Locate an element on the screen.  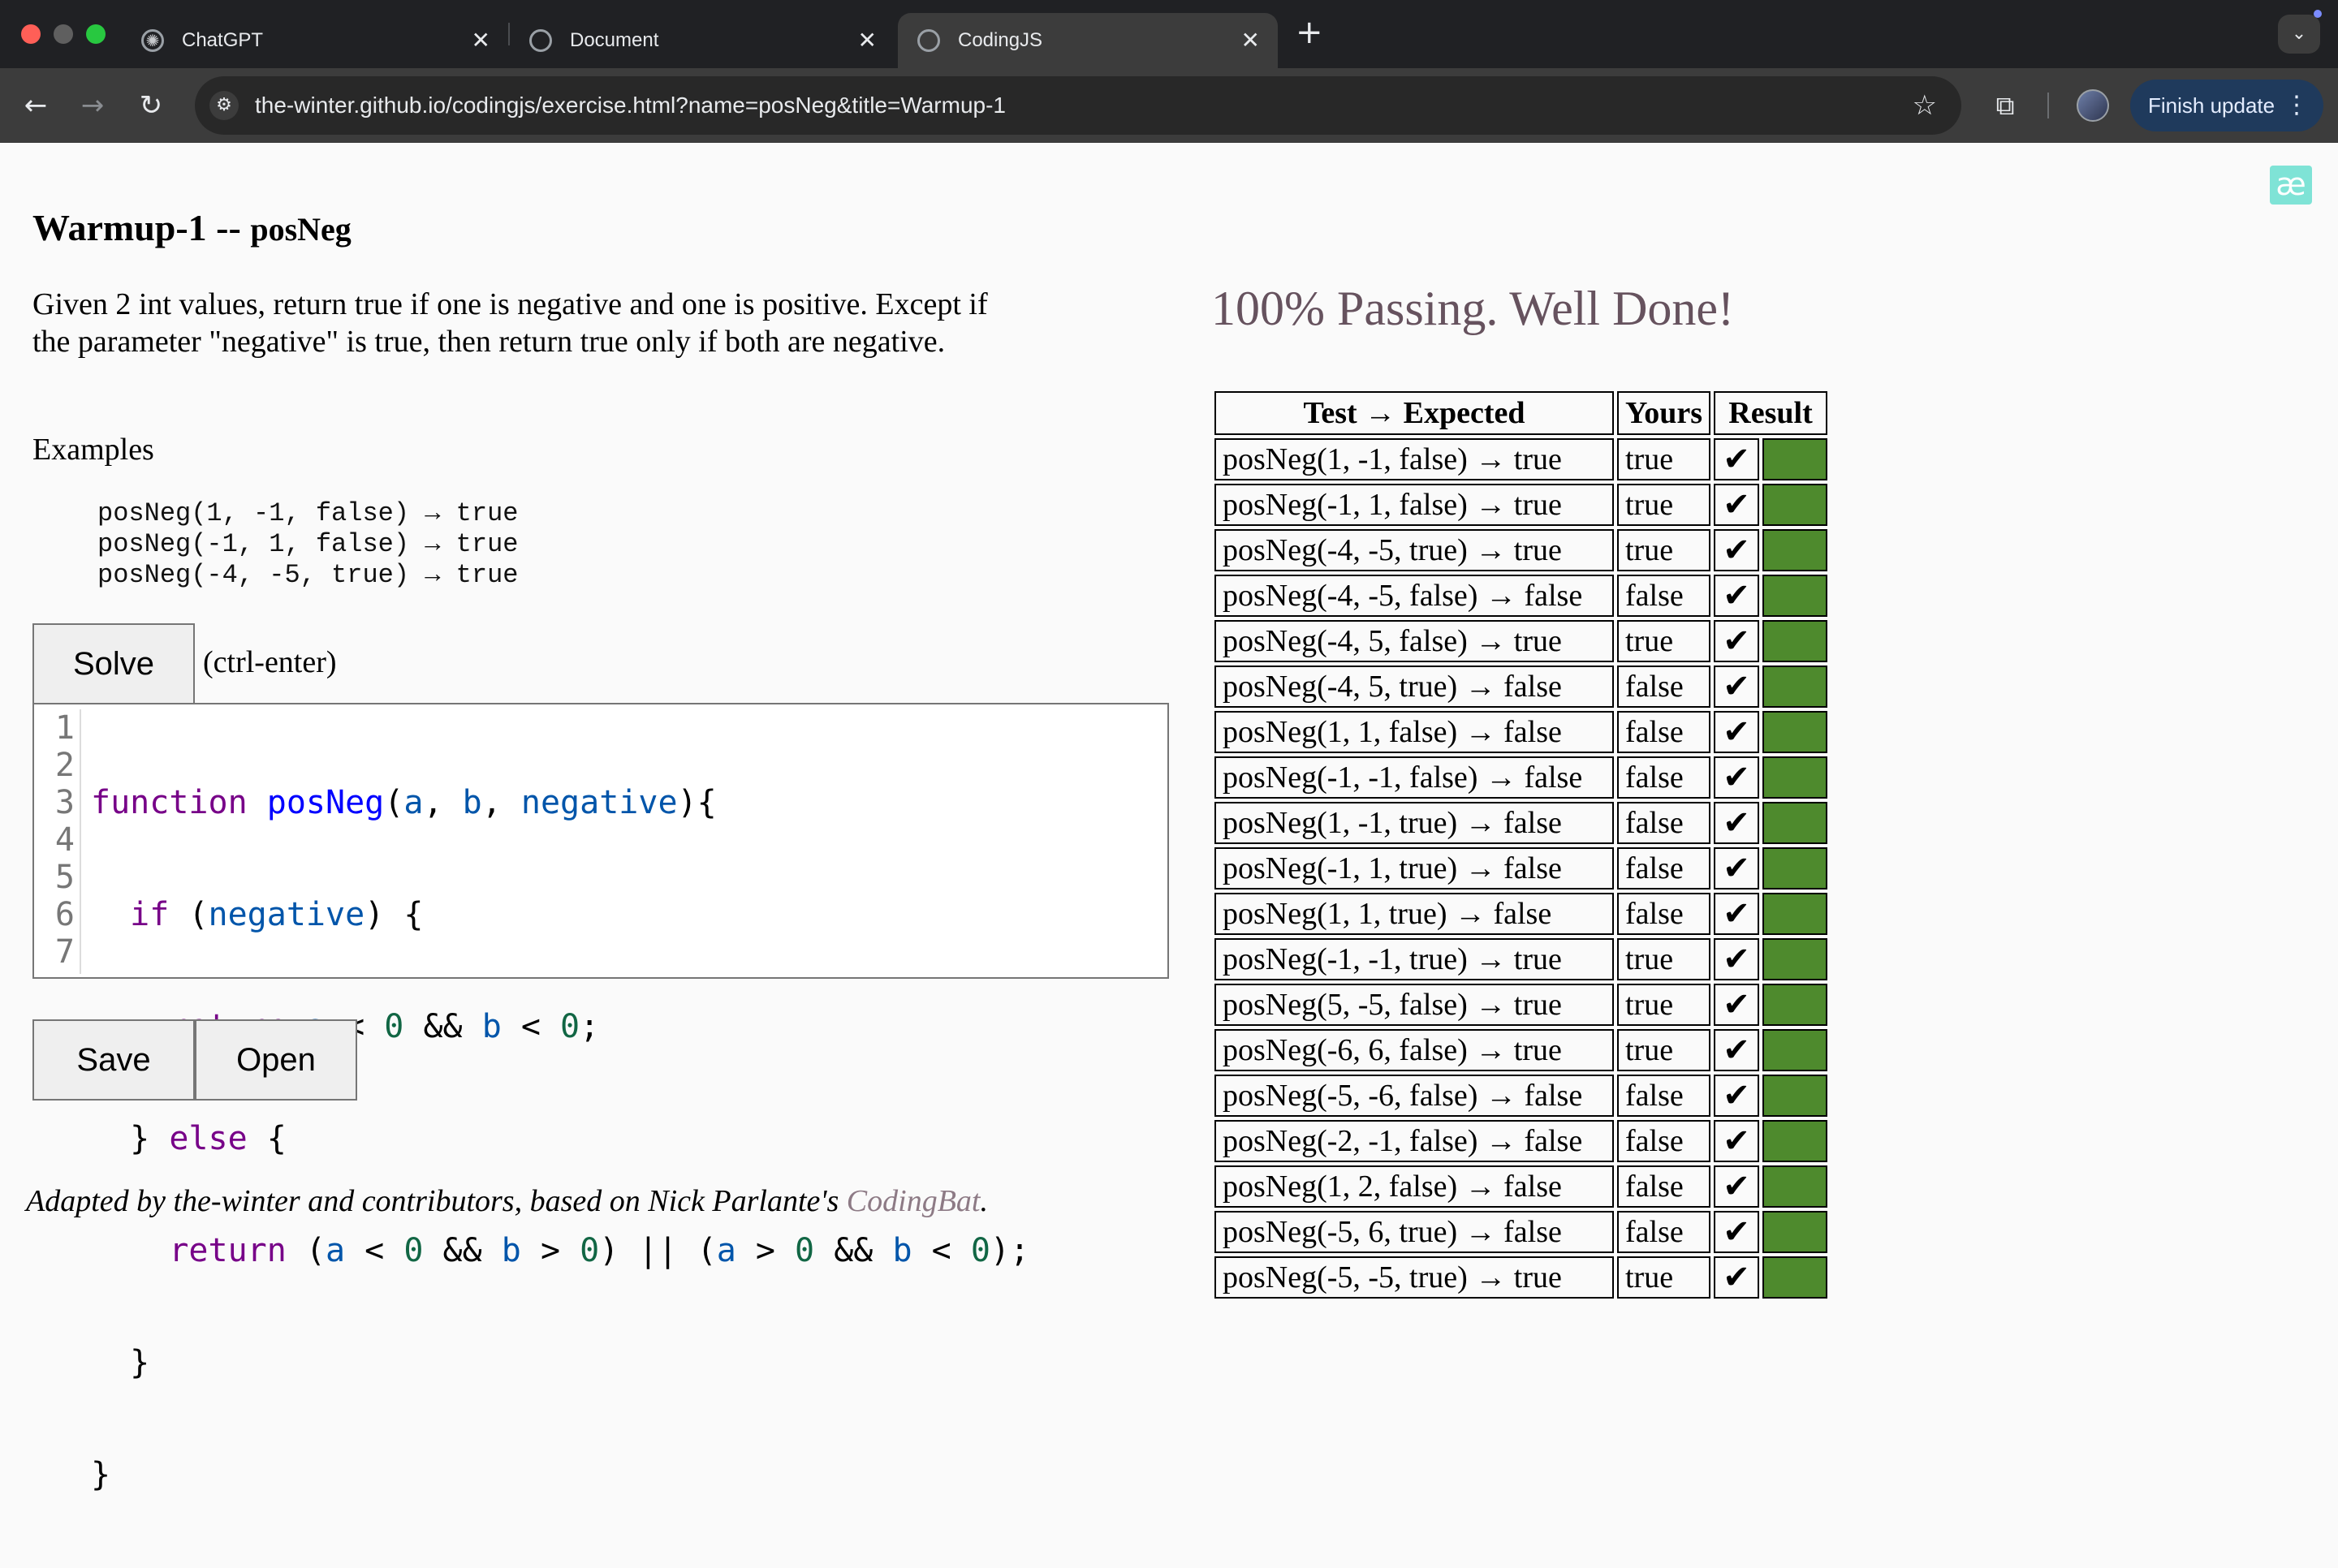
table-row: posNeg(5, -5, false) → true true ✔ is located at coordinates (1521, 1005).